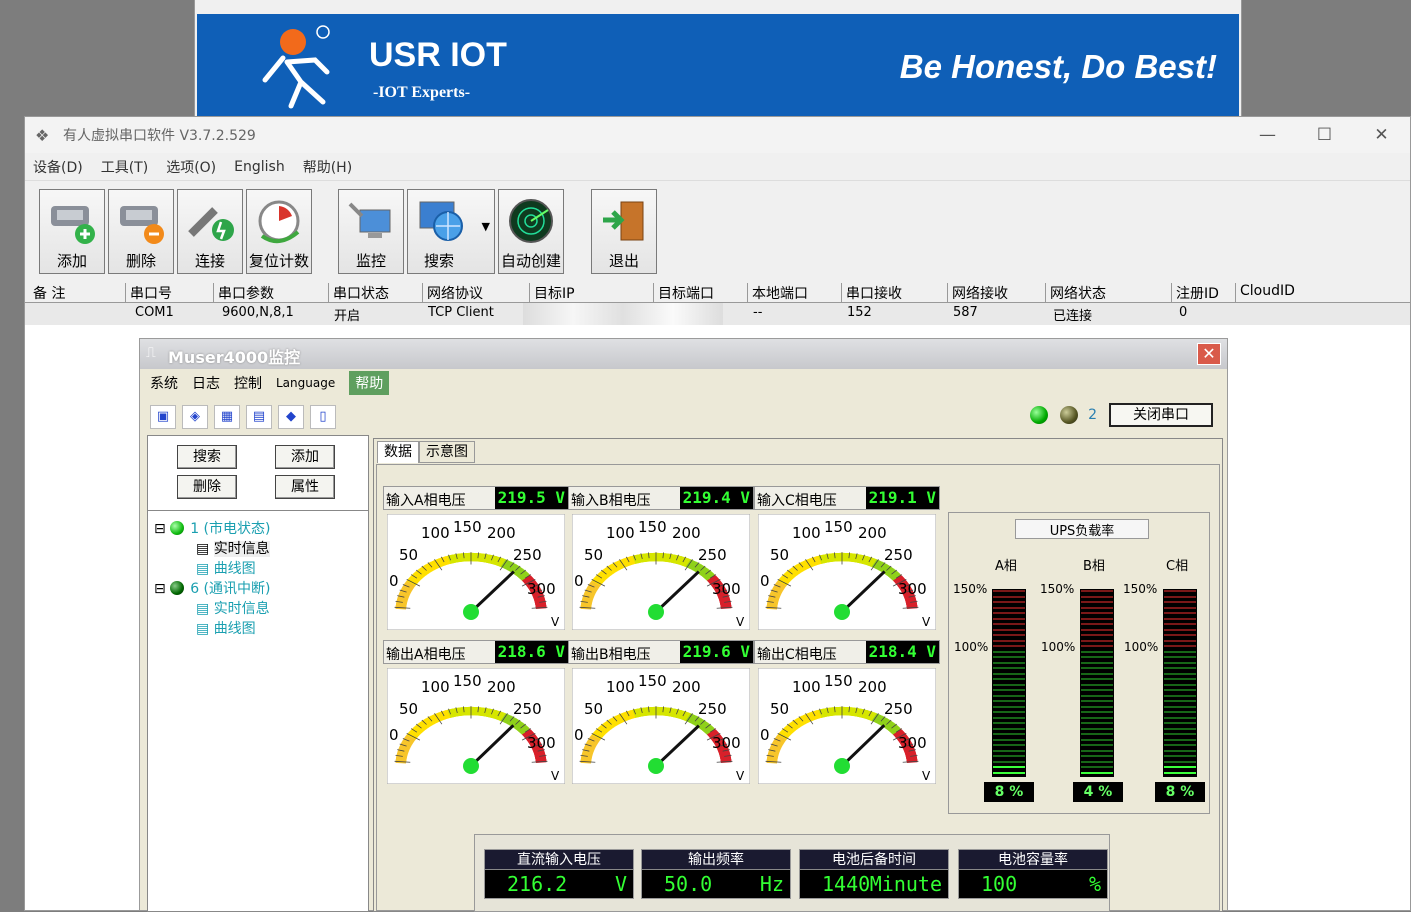 This screenshot has width=1411, height=912. I want to click on monitor-button: 监控, so click(371, 231).